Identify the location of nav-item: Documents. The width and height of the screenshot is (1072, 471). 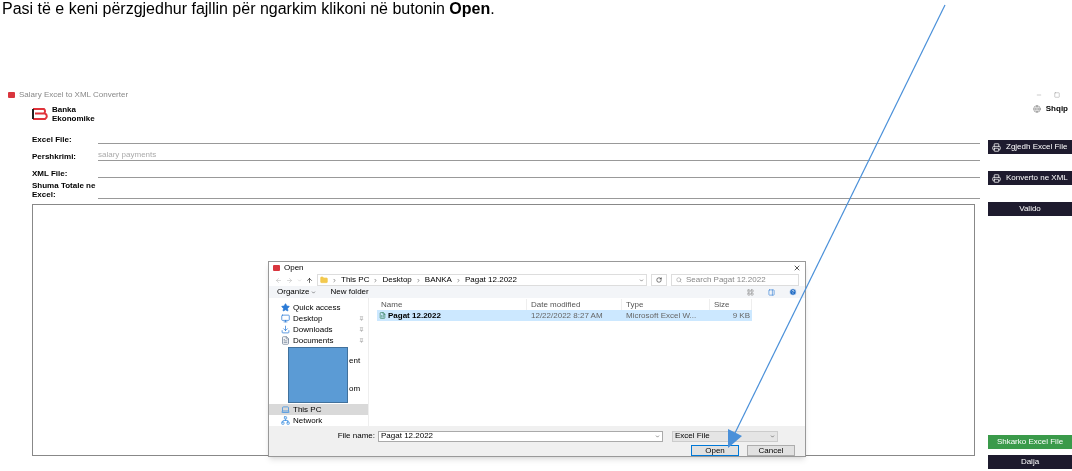
(318, 340).